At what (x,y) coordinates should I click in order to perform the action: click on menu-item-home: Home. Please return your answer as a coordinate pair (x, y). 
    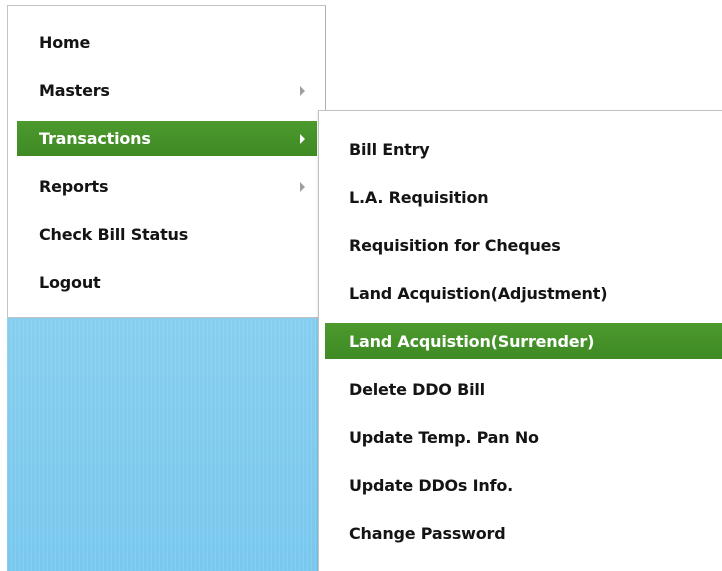
    Looking at the image, I should click on (167, 42).